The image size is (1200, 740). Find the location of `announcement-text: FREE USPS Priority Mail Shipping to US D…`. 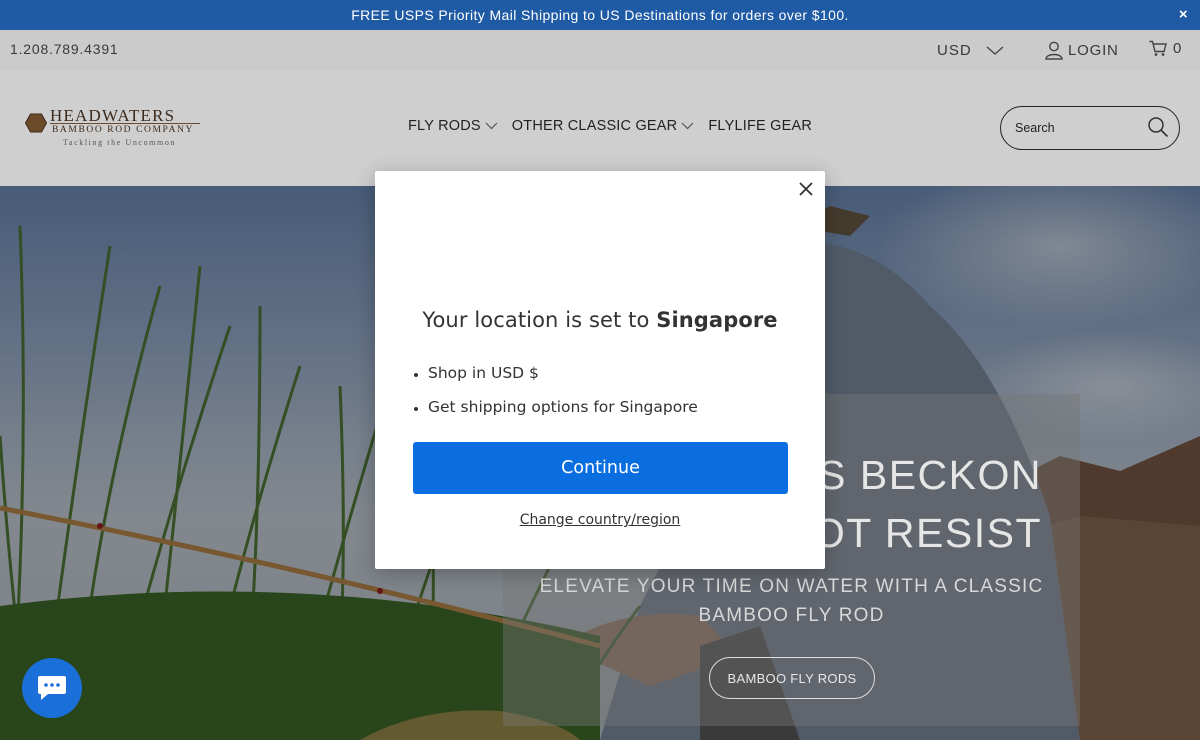

announcement-text: FREE USPS Priority Mail Shipping to US D… is located at coordinates (600, 15).